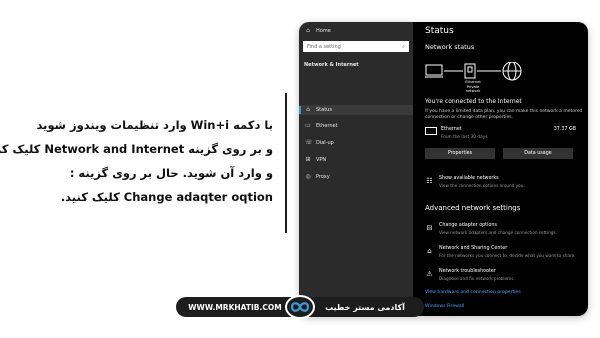 This screenshot has height=338, width=600. I want to click on brand-logo, so click(300, 307).